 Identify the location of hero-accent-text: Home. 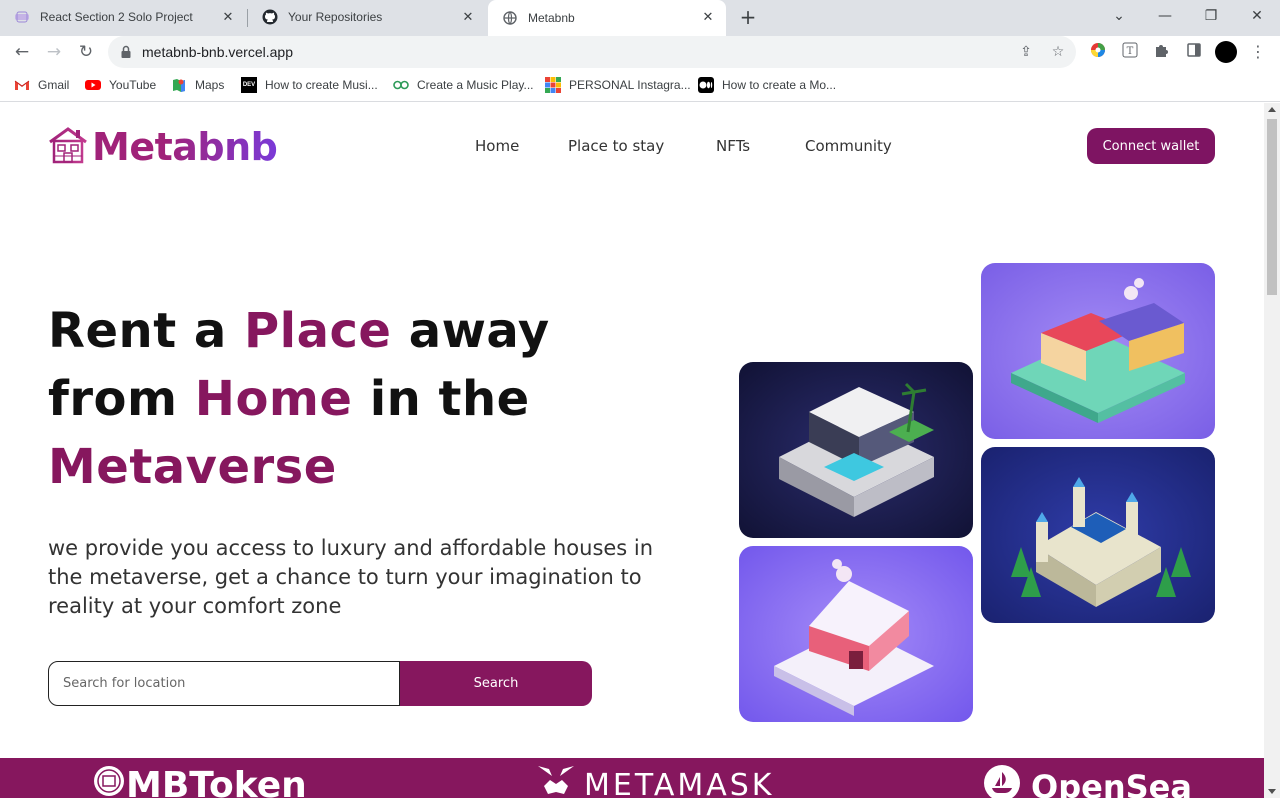
(273, 399).